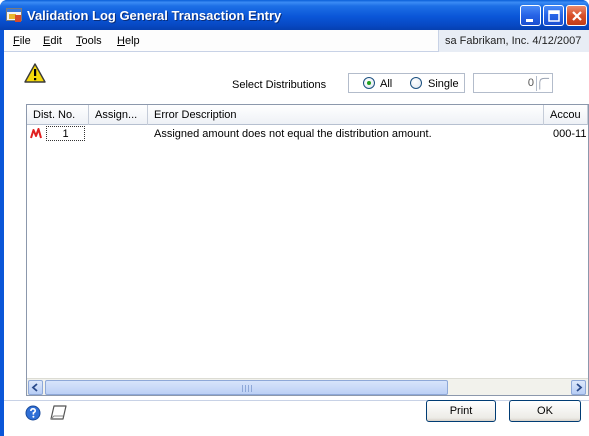 This screenshot has height=436, width=589. I want to click on title-bar: Validation Log General Transaction Entry, so click(294, 15).